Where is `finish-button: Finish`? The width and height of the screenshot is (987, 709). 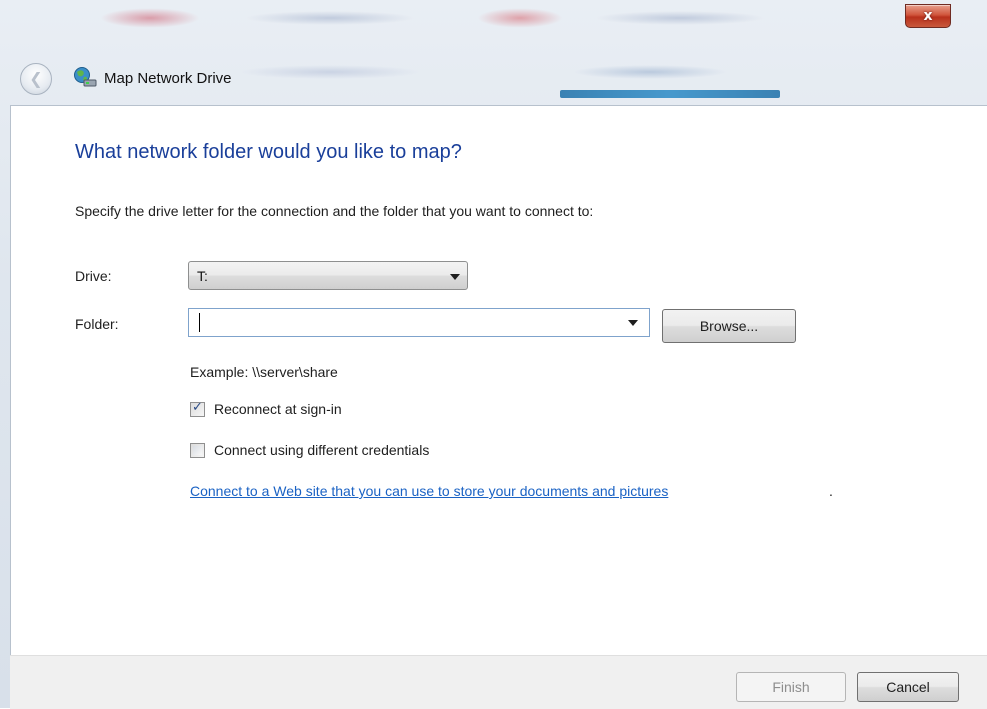 finish-button: Finish is located at coordinates (791, 687).